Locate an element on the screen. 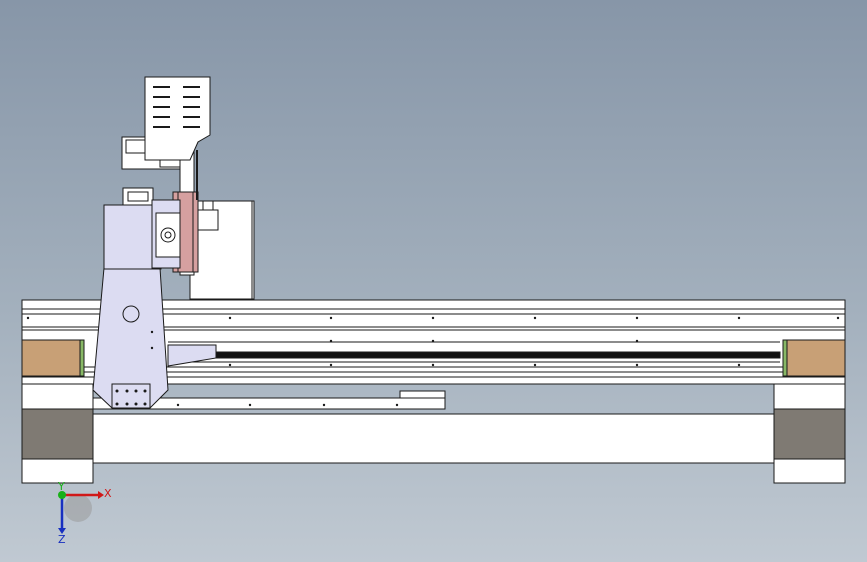 The image size is (867, 562). right-leg-top is located at coordinates (809, 396).